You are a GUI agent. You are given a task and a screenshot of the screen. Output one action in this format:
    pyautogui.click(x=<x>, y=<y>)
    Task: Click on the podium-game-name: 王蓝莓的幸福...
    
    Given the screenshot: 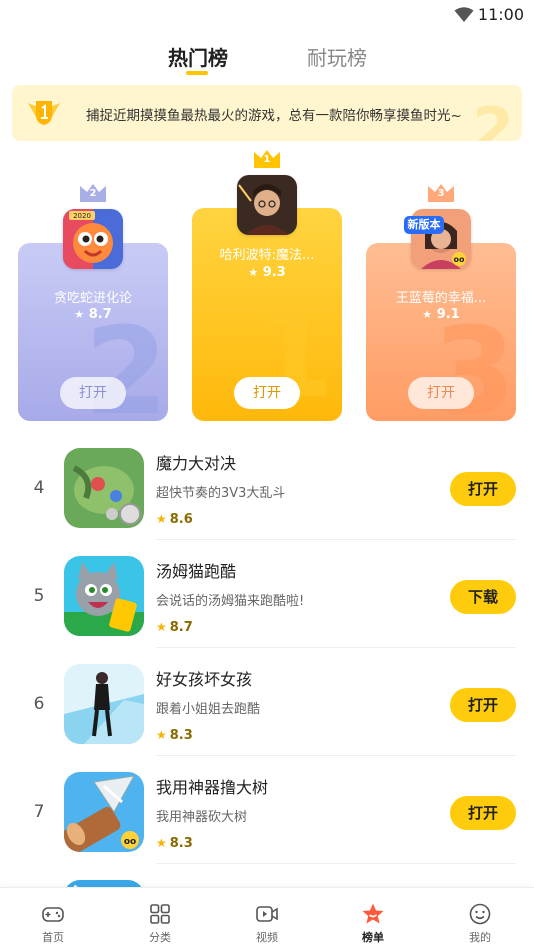 What is the action you would take?
    pyautogui.click(x=441, y=298)
    